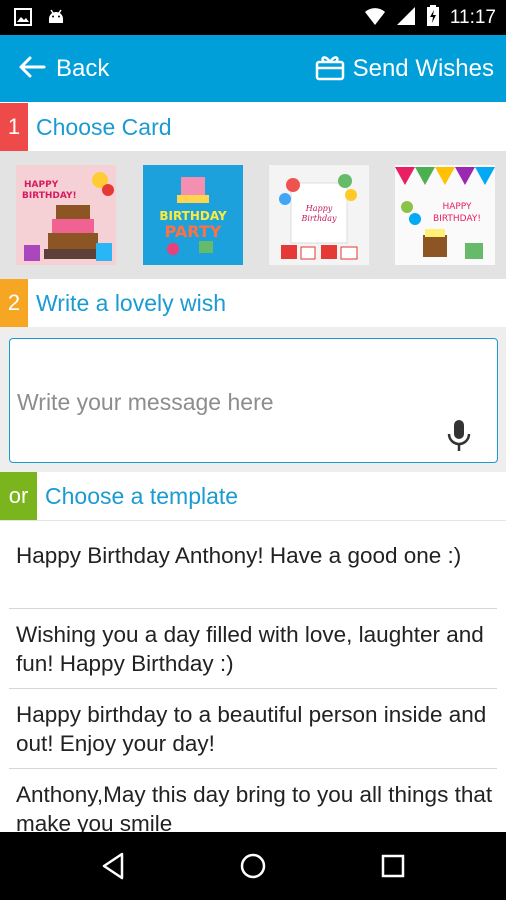  What do you see at coordinates (375, 18) in the screenshot?
I see `wifi-icon` at bounding box center [375, 18].